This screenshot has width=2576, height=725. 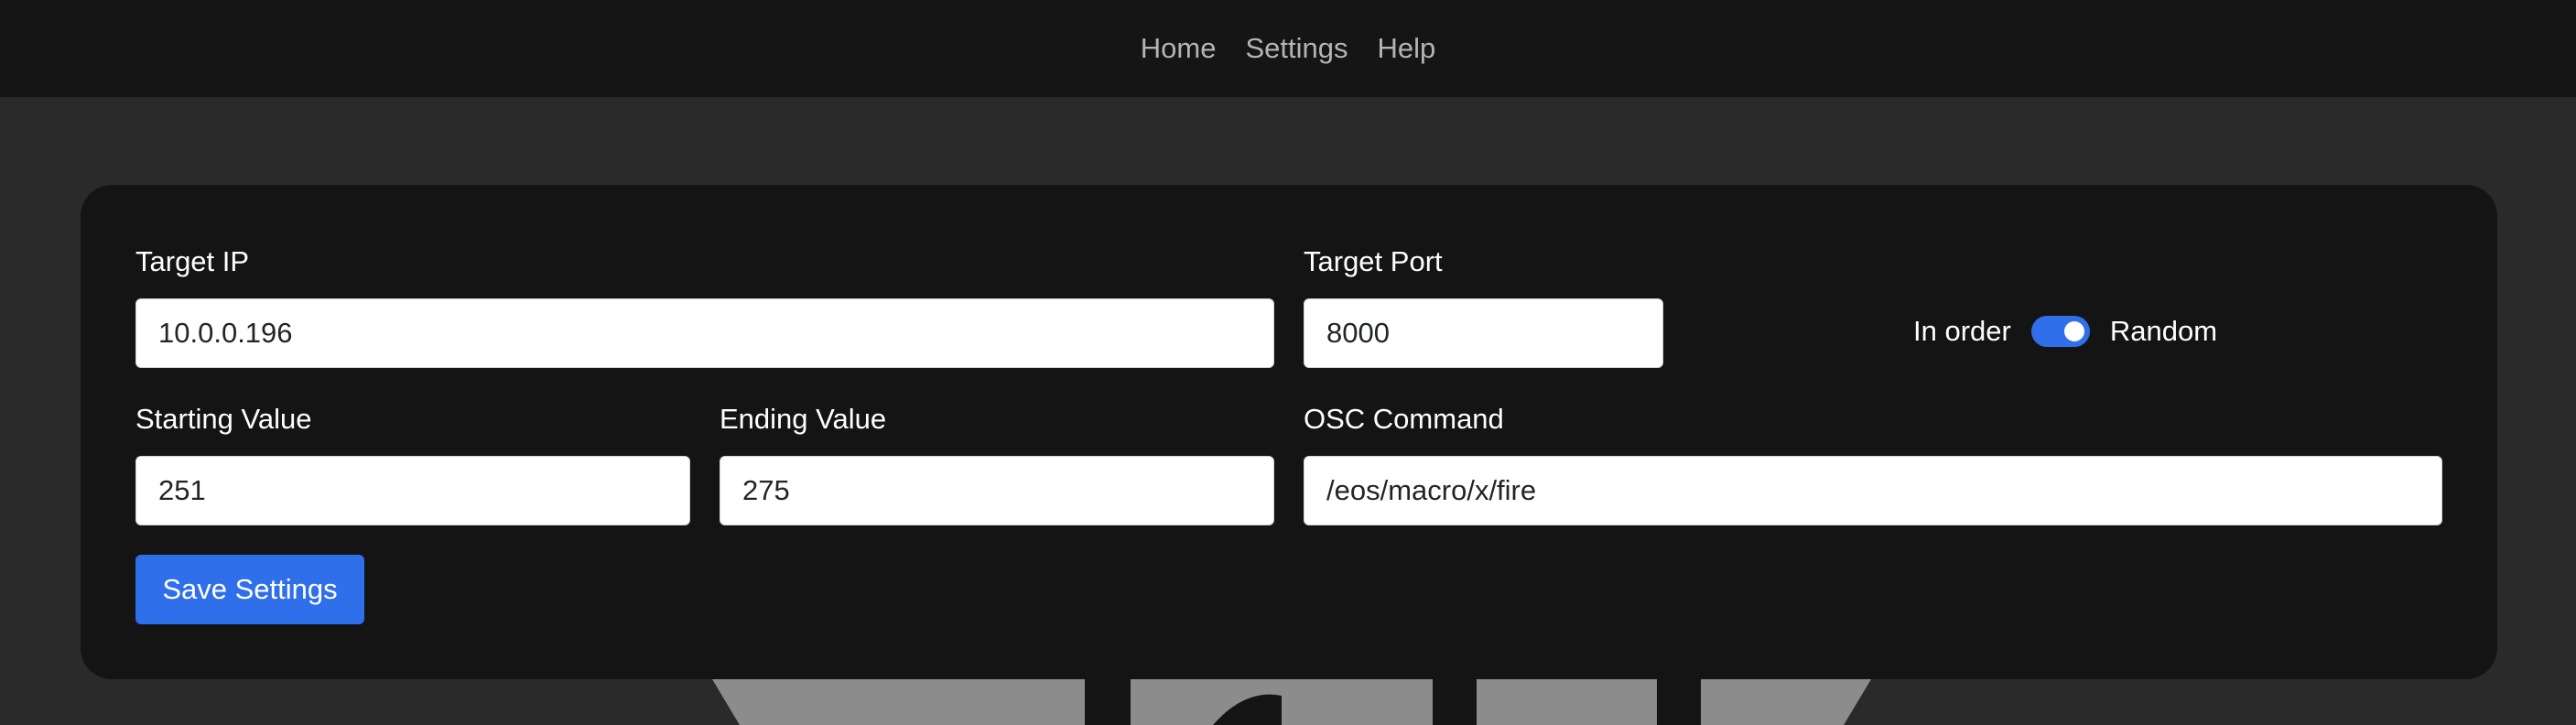 I want to click on toggle-knob, so click(x=2073, y=331).